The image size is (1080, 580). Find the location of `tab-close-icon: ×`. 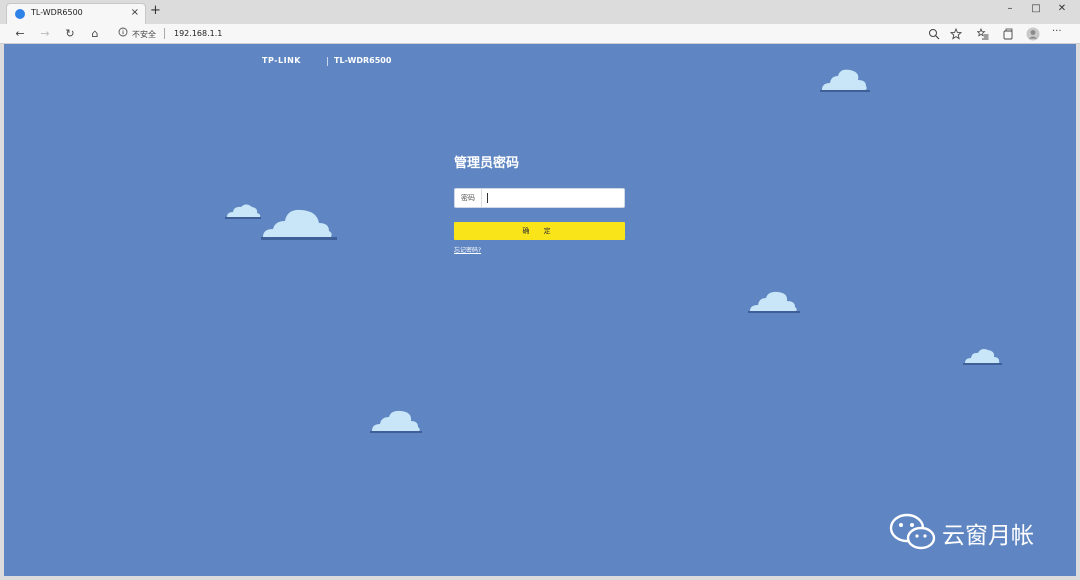

tab-close-icon: × is located at coordinates (135, 12).